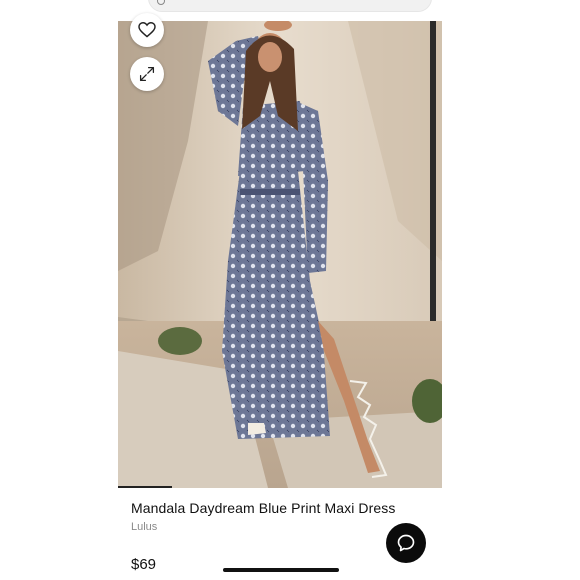 The image size is (580, 580). I want to click on search-bar, so click(290, 6).